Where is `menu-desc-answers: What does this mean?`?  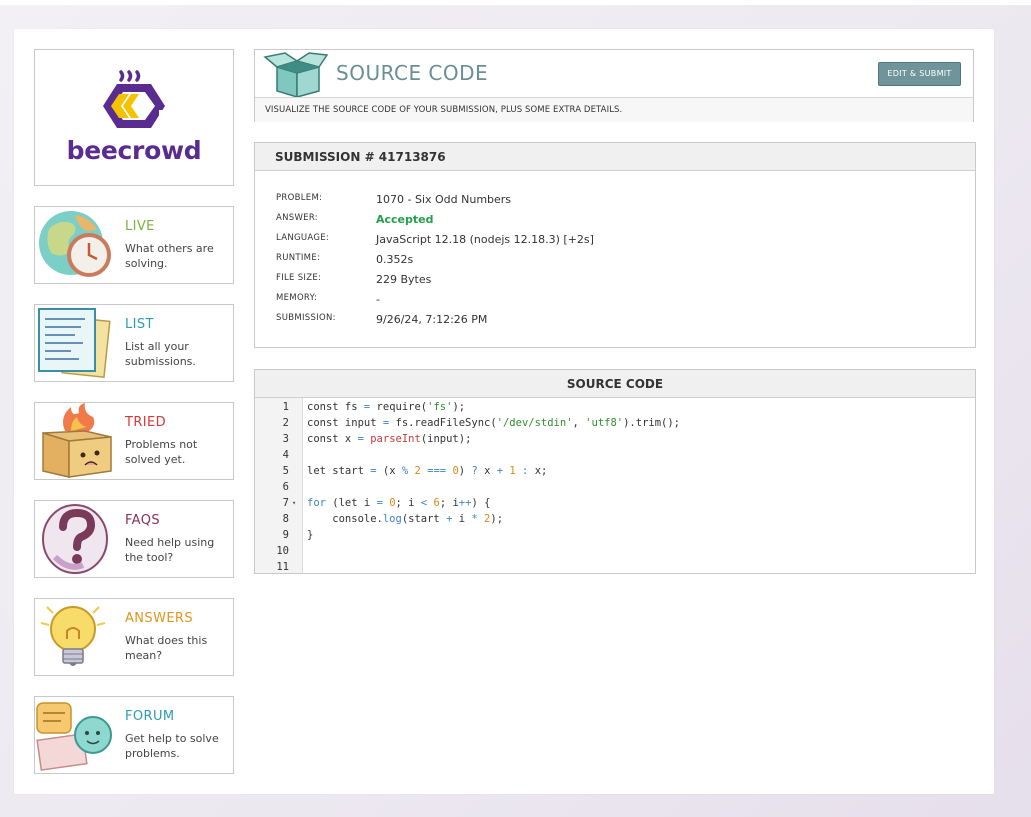 menu-desc-answers: What does this mean? is located at coordinates (166, 648).